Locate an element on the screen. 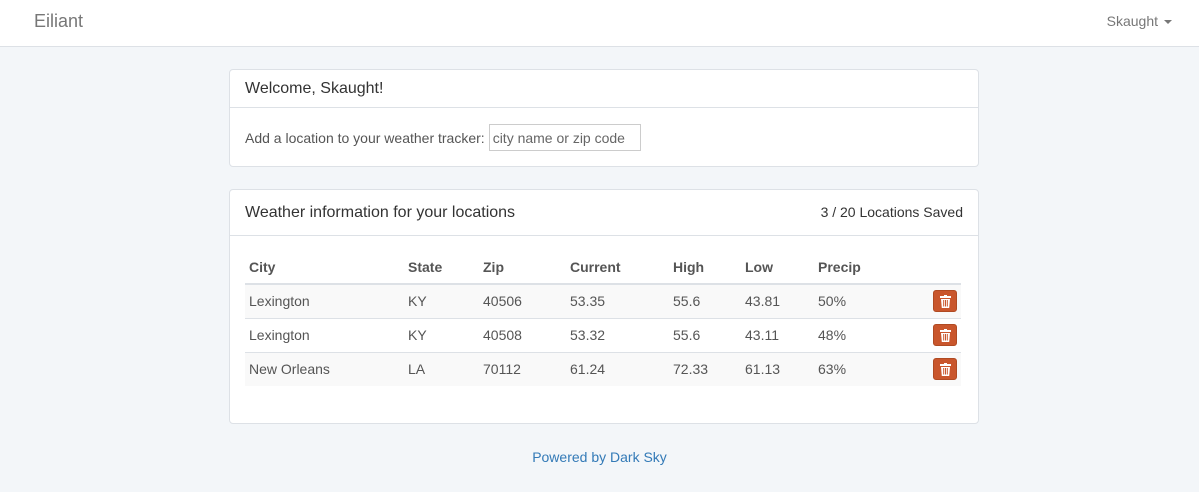 Image resolution: width=1199 pixels, height=492 pixels. cell-low: 43.11 is located at coordinates (777, 334).